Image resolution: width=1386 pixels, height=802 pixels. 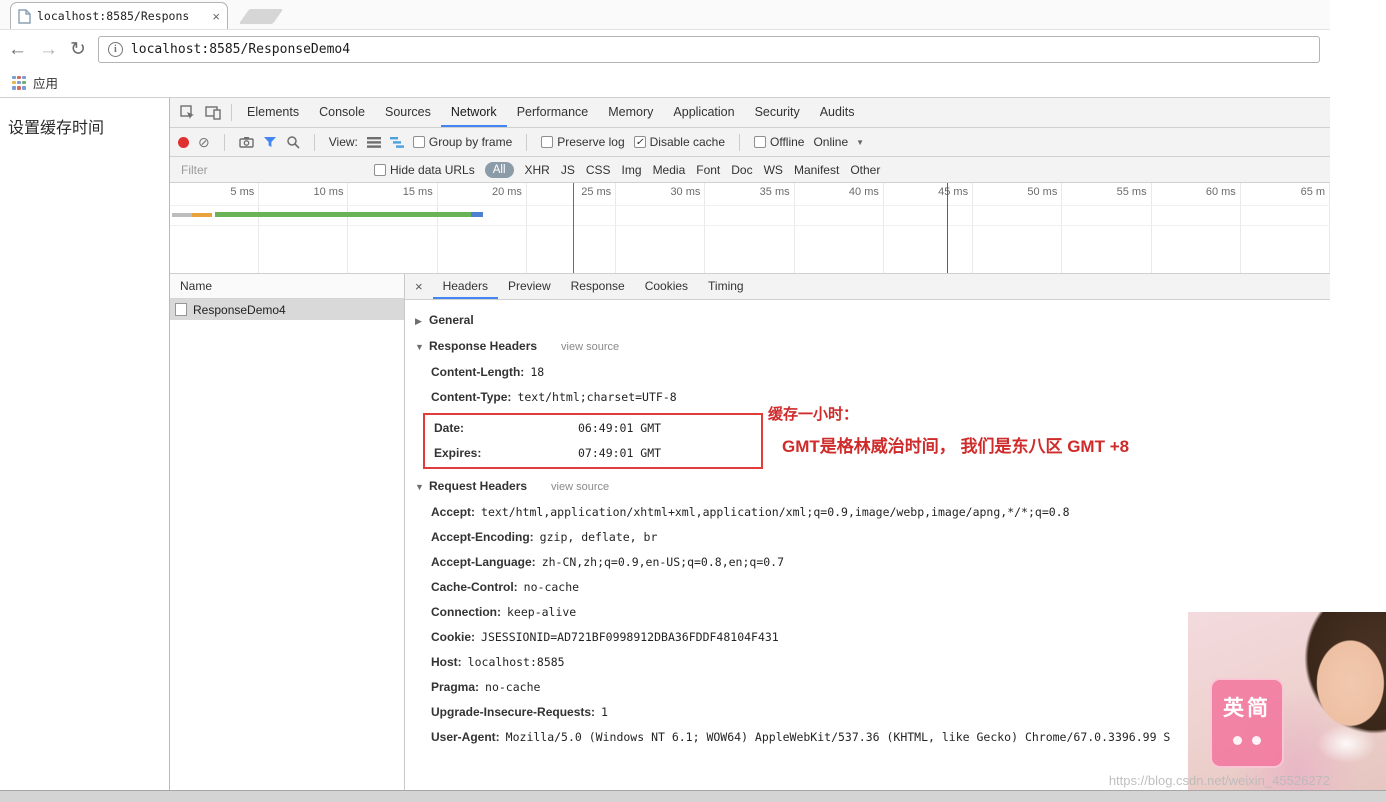 What do you see at coordinates (838, 142) in the screenshot?
I see `throttling-dropdown: Online ▼` at bounding box center [838, 142].